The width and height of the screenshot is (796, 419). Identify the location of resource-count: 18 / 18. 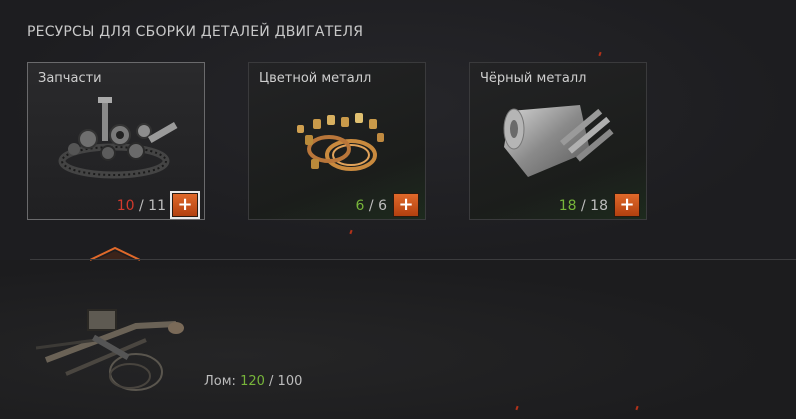
(583, 206).